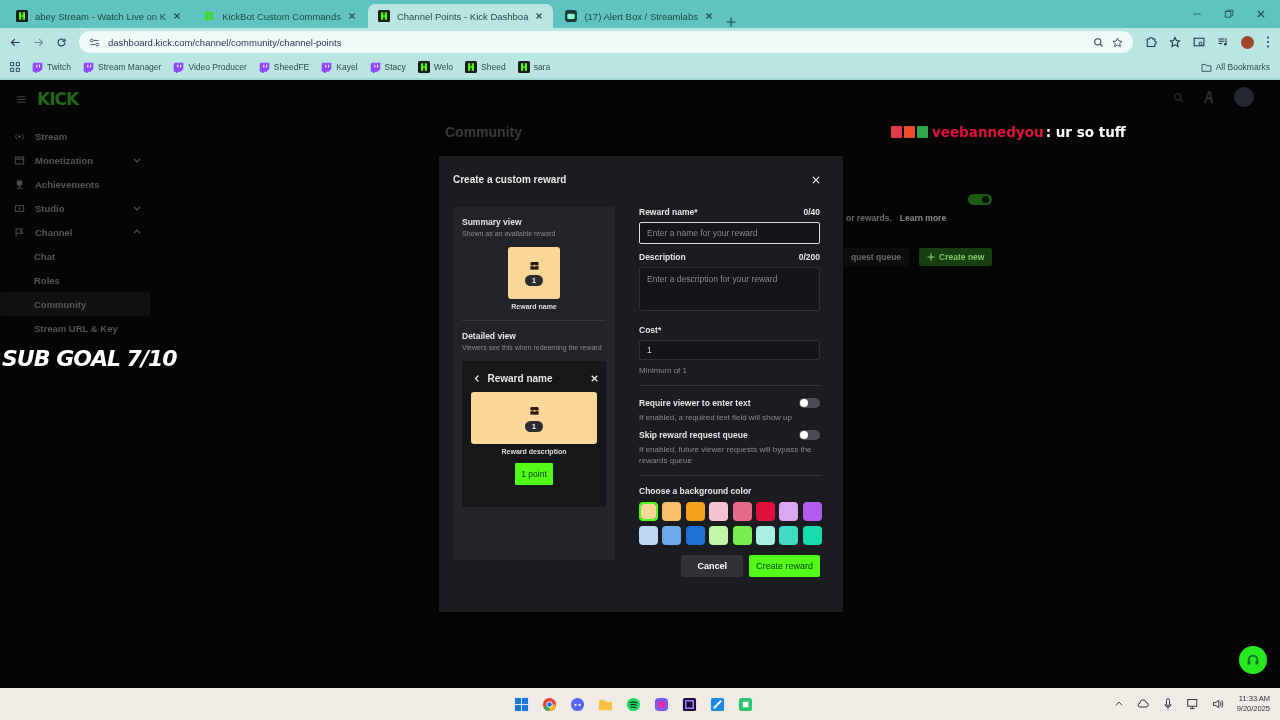 Image resolution: width=1280 pixels, height=720 pixels. I want to click on forward-arrow-icon, so click(38, 42).